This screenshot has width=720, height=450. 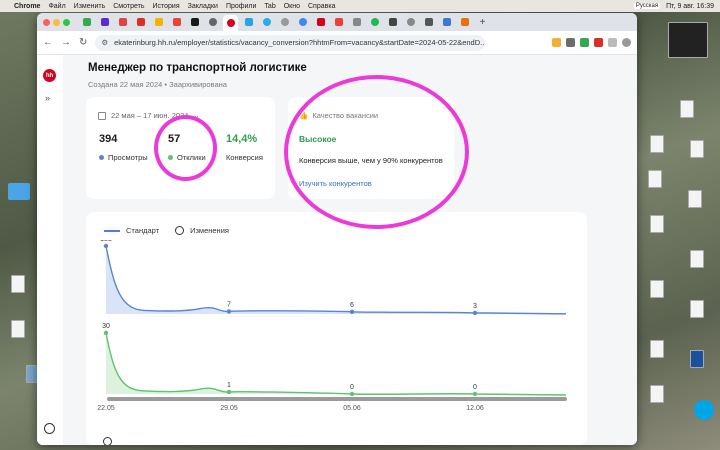 I want to click on minimize-window-button, so click(x=56, y=22).